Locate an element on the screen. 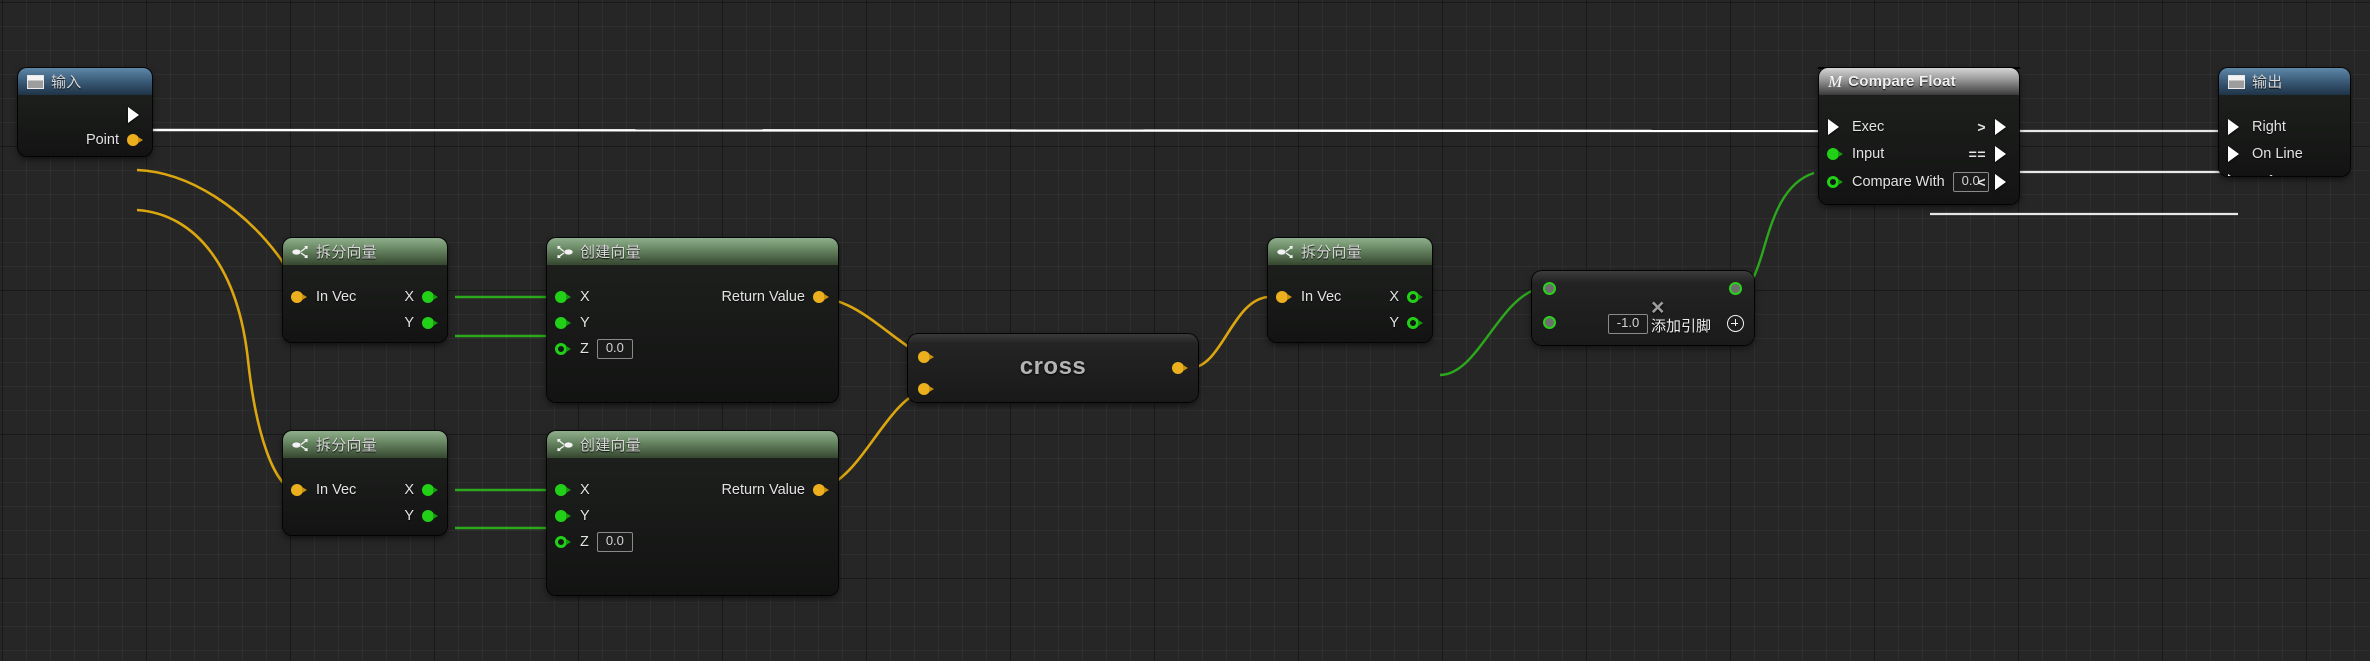  multiply-value-field: -1.0 is located at coordinates (1628, 324).